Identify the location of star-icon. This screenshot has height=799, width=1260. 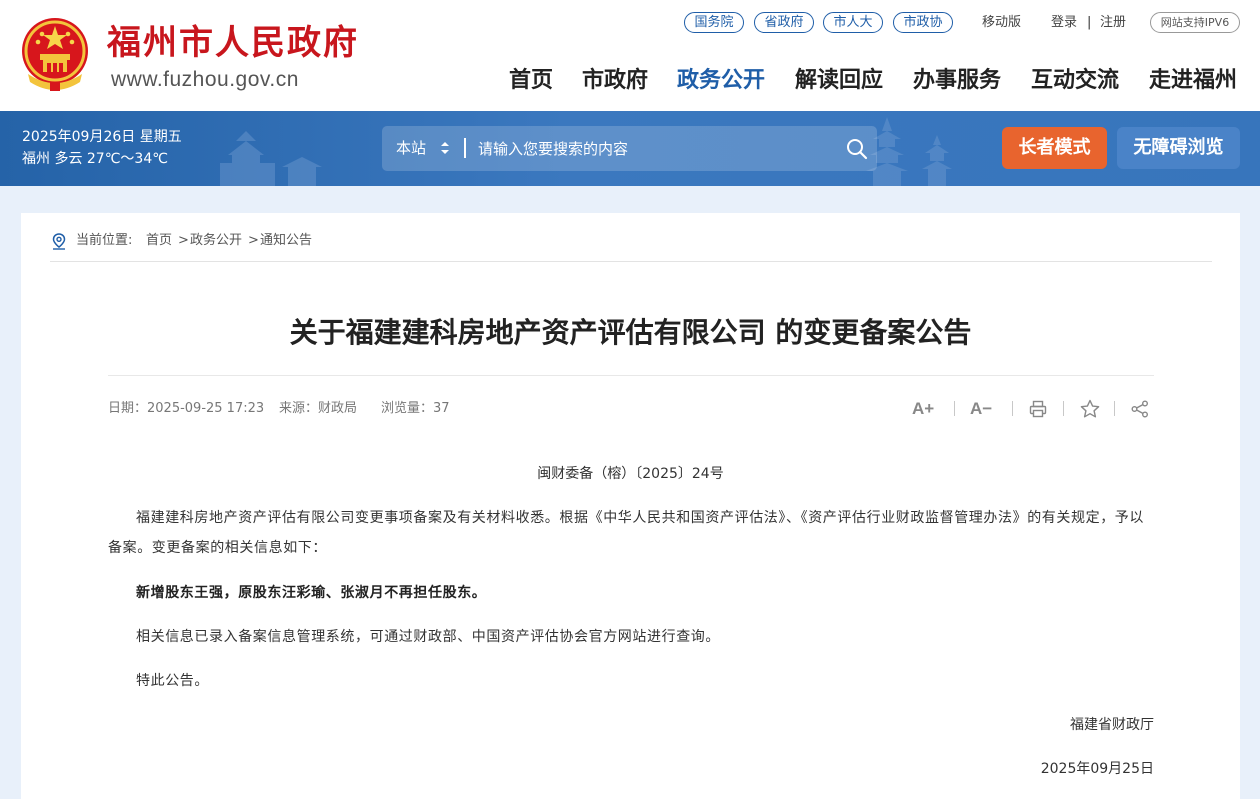
(1090, 409).